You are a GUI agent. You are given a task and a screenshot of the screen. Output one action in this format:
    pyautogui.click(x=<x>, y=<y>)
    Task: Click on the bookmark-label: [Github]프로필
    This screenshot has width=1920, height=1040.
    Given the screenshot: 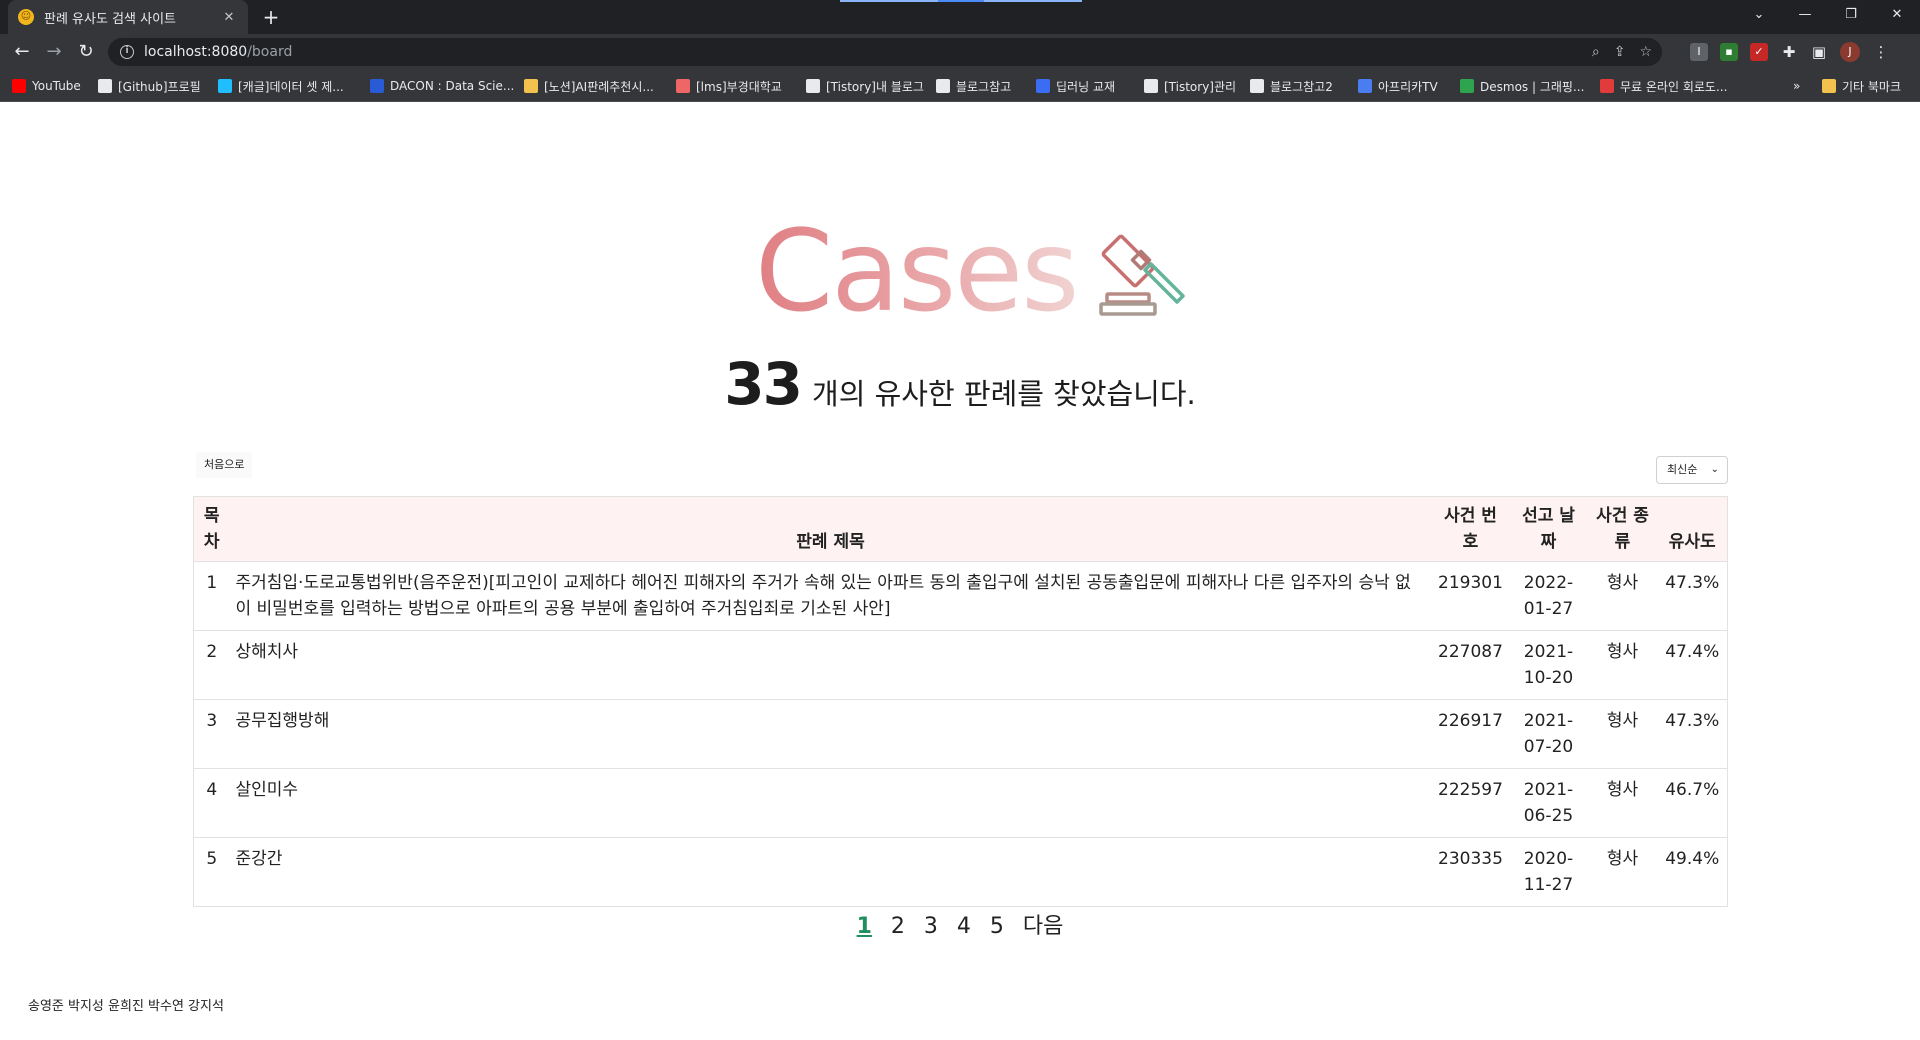 What is the action you would take?
    pyautogui.click(x=159, y=86)
    